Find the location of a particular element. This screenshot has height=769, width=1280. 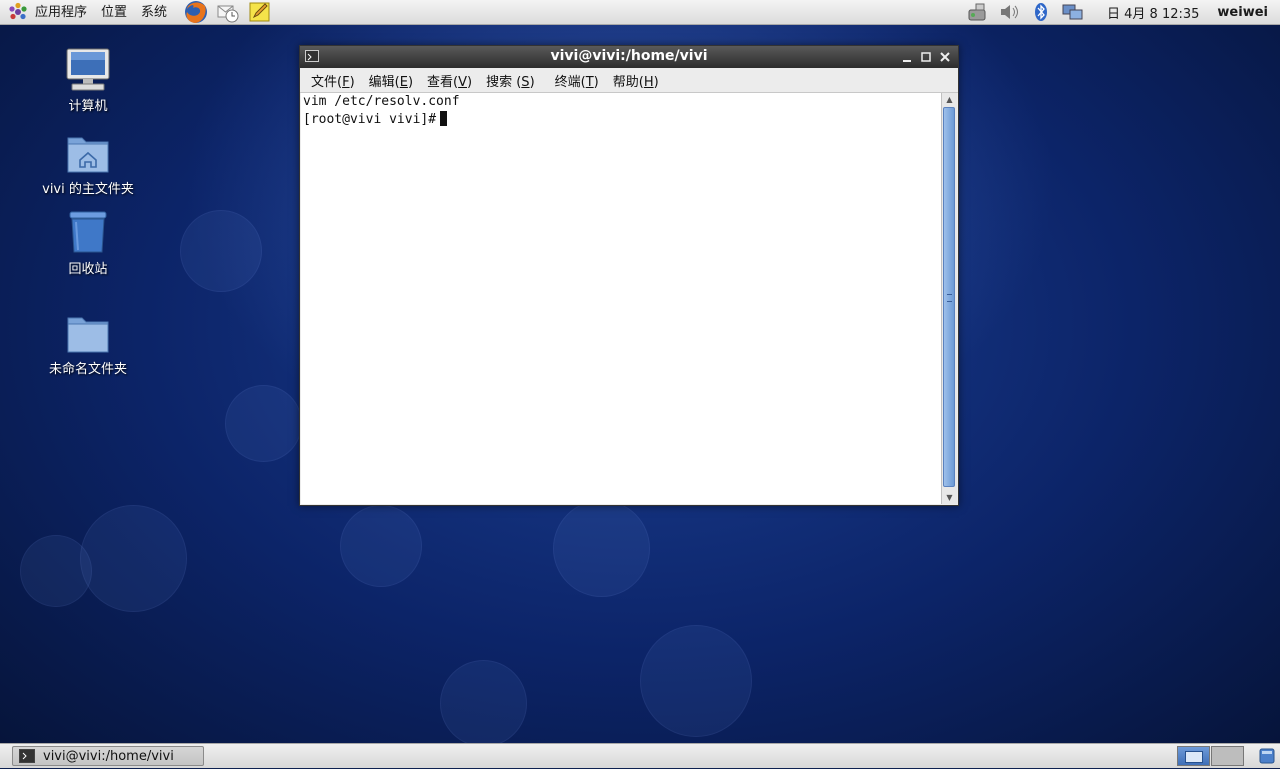

close-button is located at coordinates (945, 57).